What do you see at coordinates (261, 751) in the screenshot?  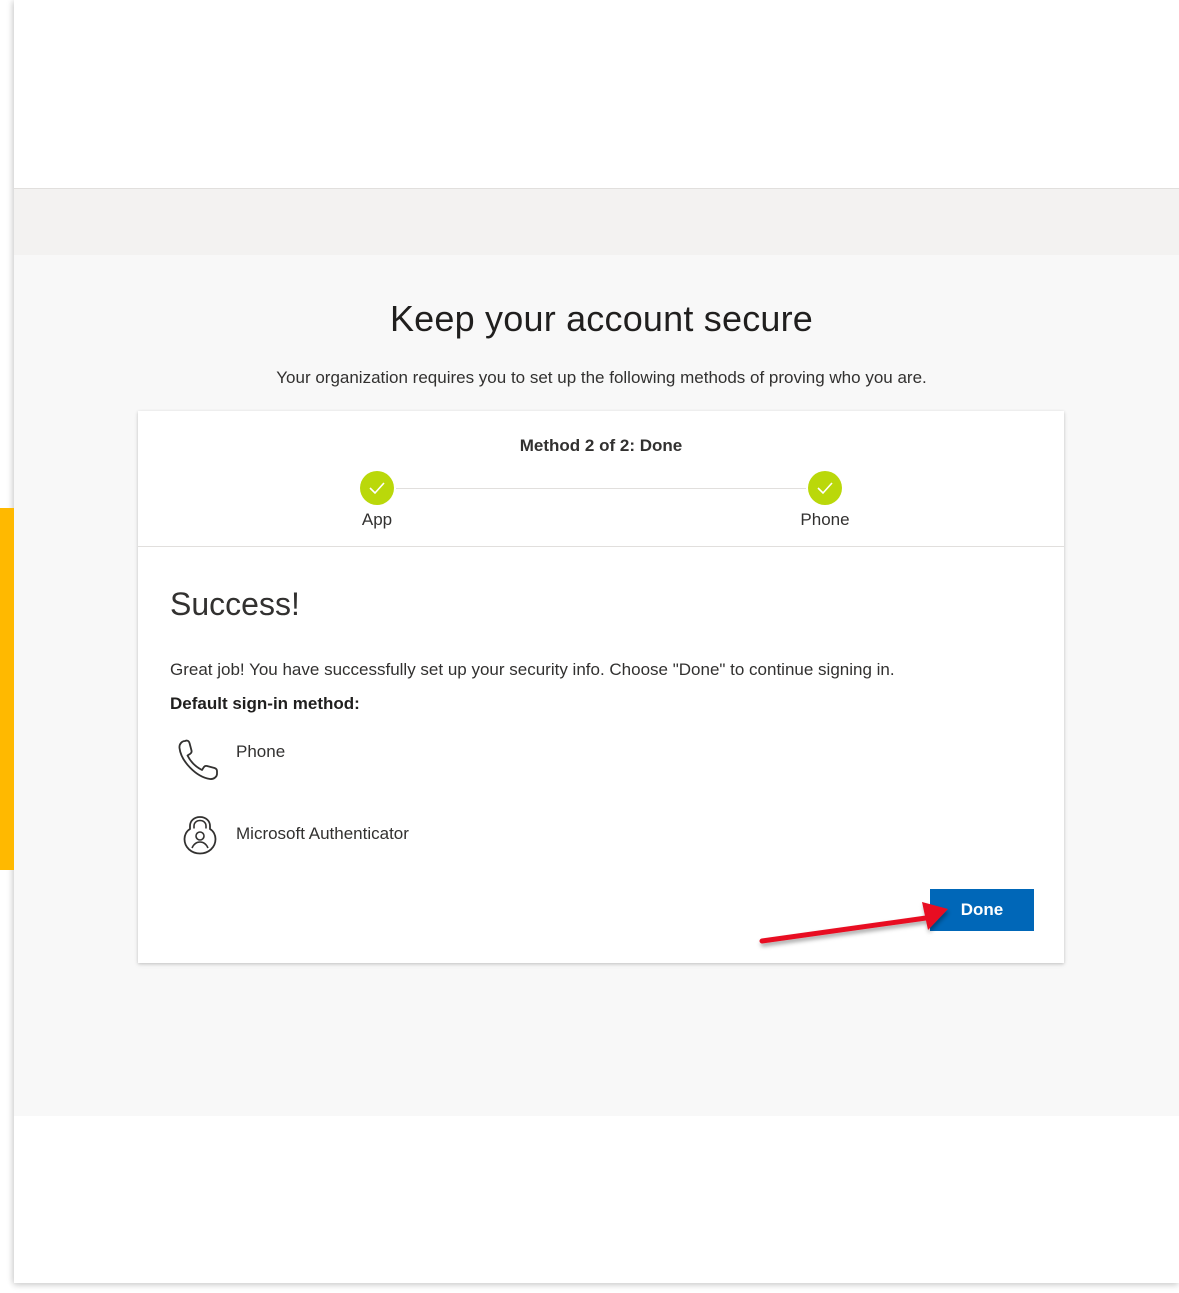 I see `method-phone-label: Phone` at bounding box center [261, 751].